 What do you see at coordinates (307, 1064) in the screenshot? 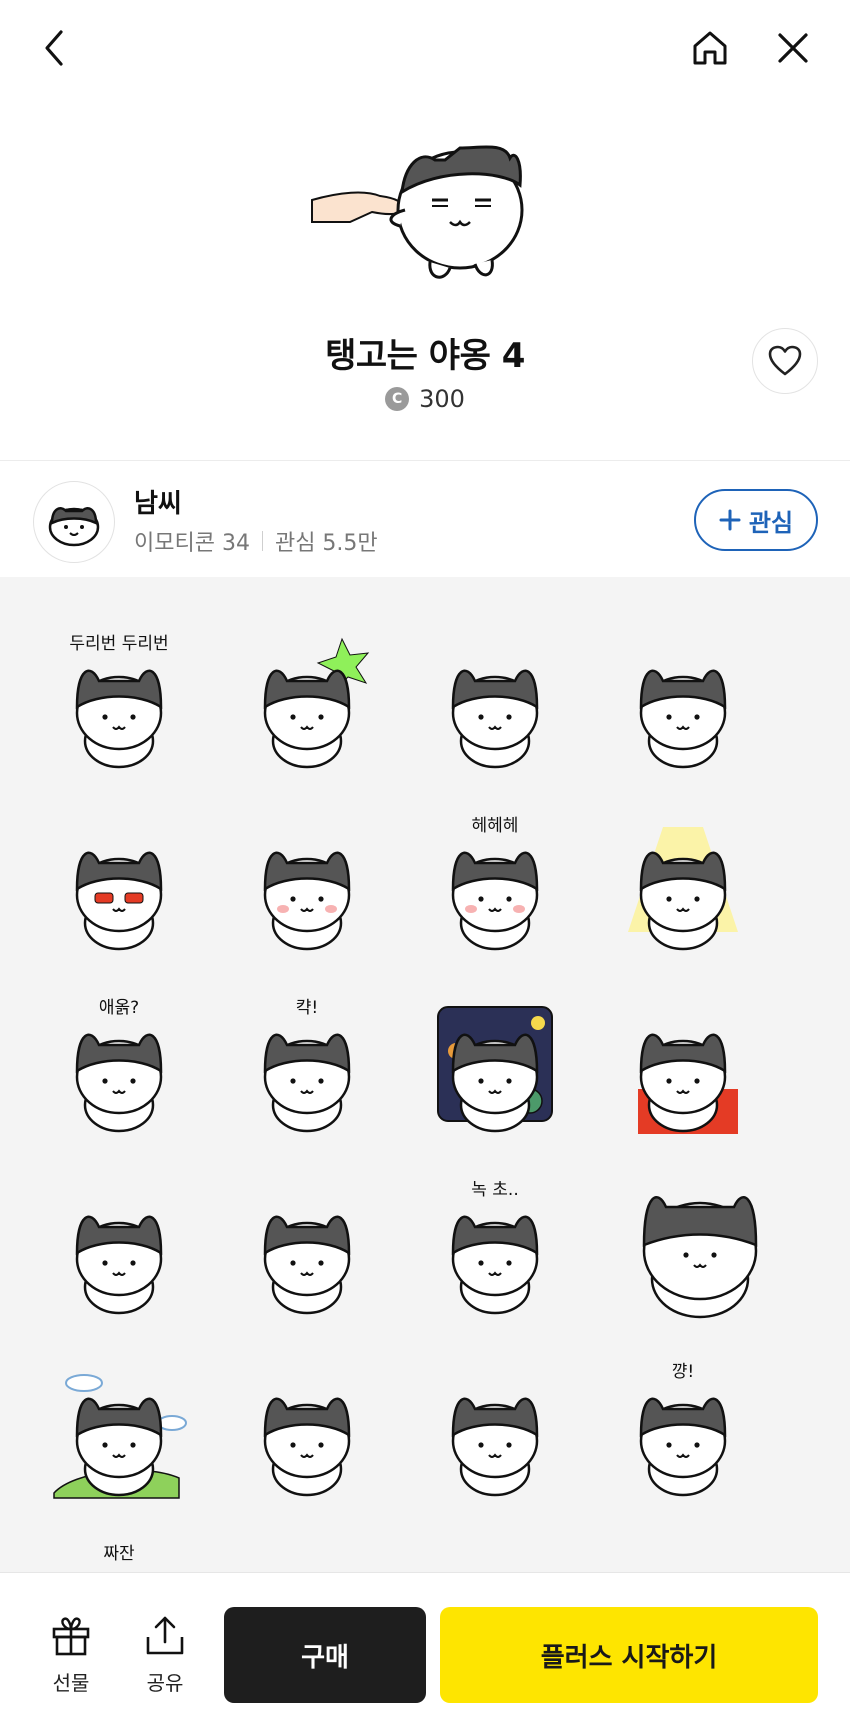
I see `sticker-item: 캭!` at bounding box center [307, 1064].